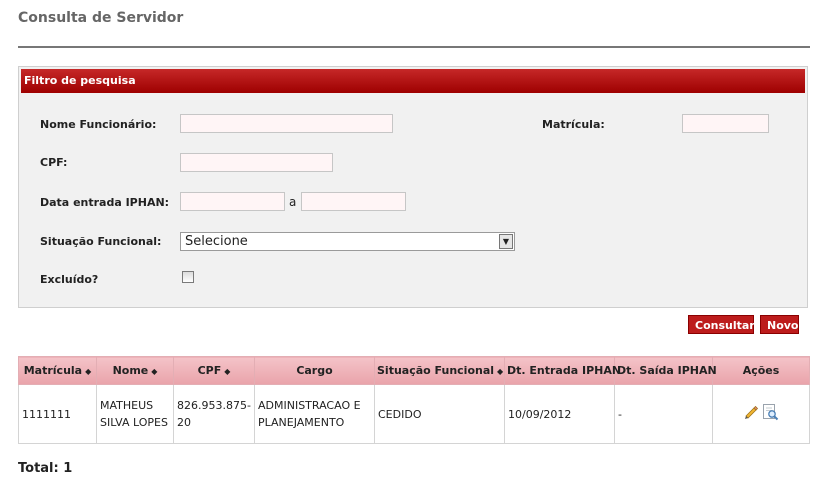 The width and height of the screenshot is (826, 488). Describe the element at coordinates (413, 81) in the screenshot. I see `filter-header: Filtro de pesquisa` at that location.